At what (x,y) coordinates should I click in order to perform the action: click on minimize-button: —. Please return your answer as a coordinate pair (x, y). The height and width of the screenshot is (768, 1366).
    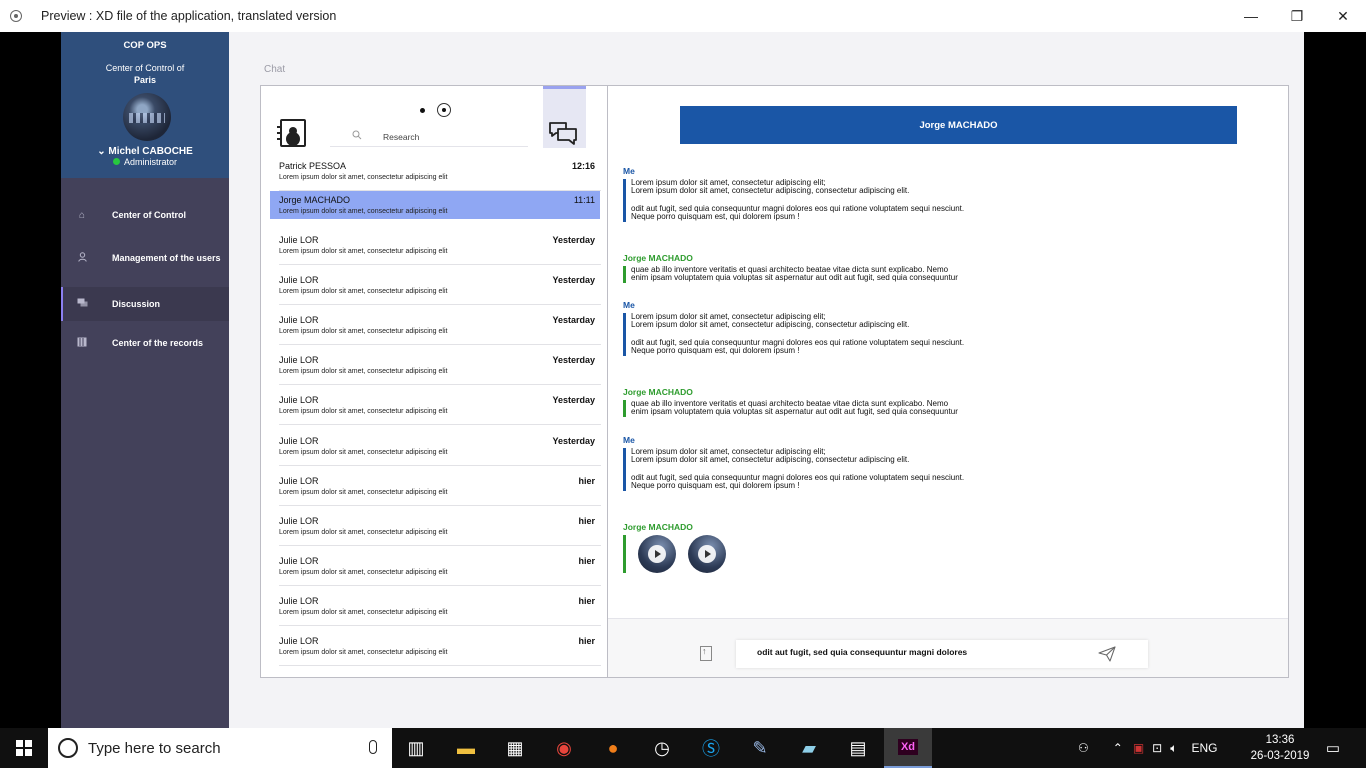
    Looking at the image, I should click on (1251, 16).